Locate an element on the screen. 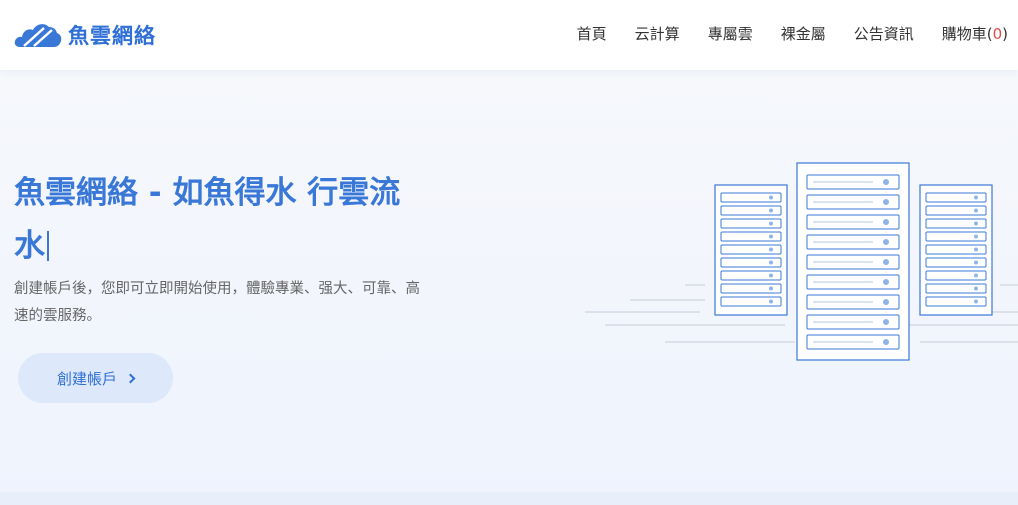 The height and width of the screenshot is (505, 1018). headline-line1: 魚雲網絡 - 如魚得水 行雲流 is located at coordinates (207, 193).